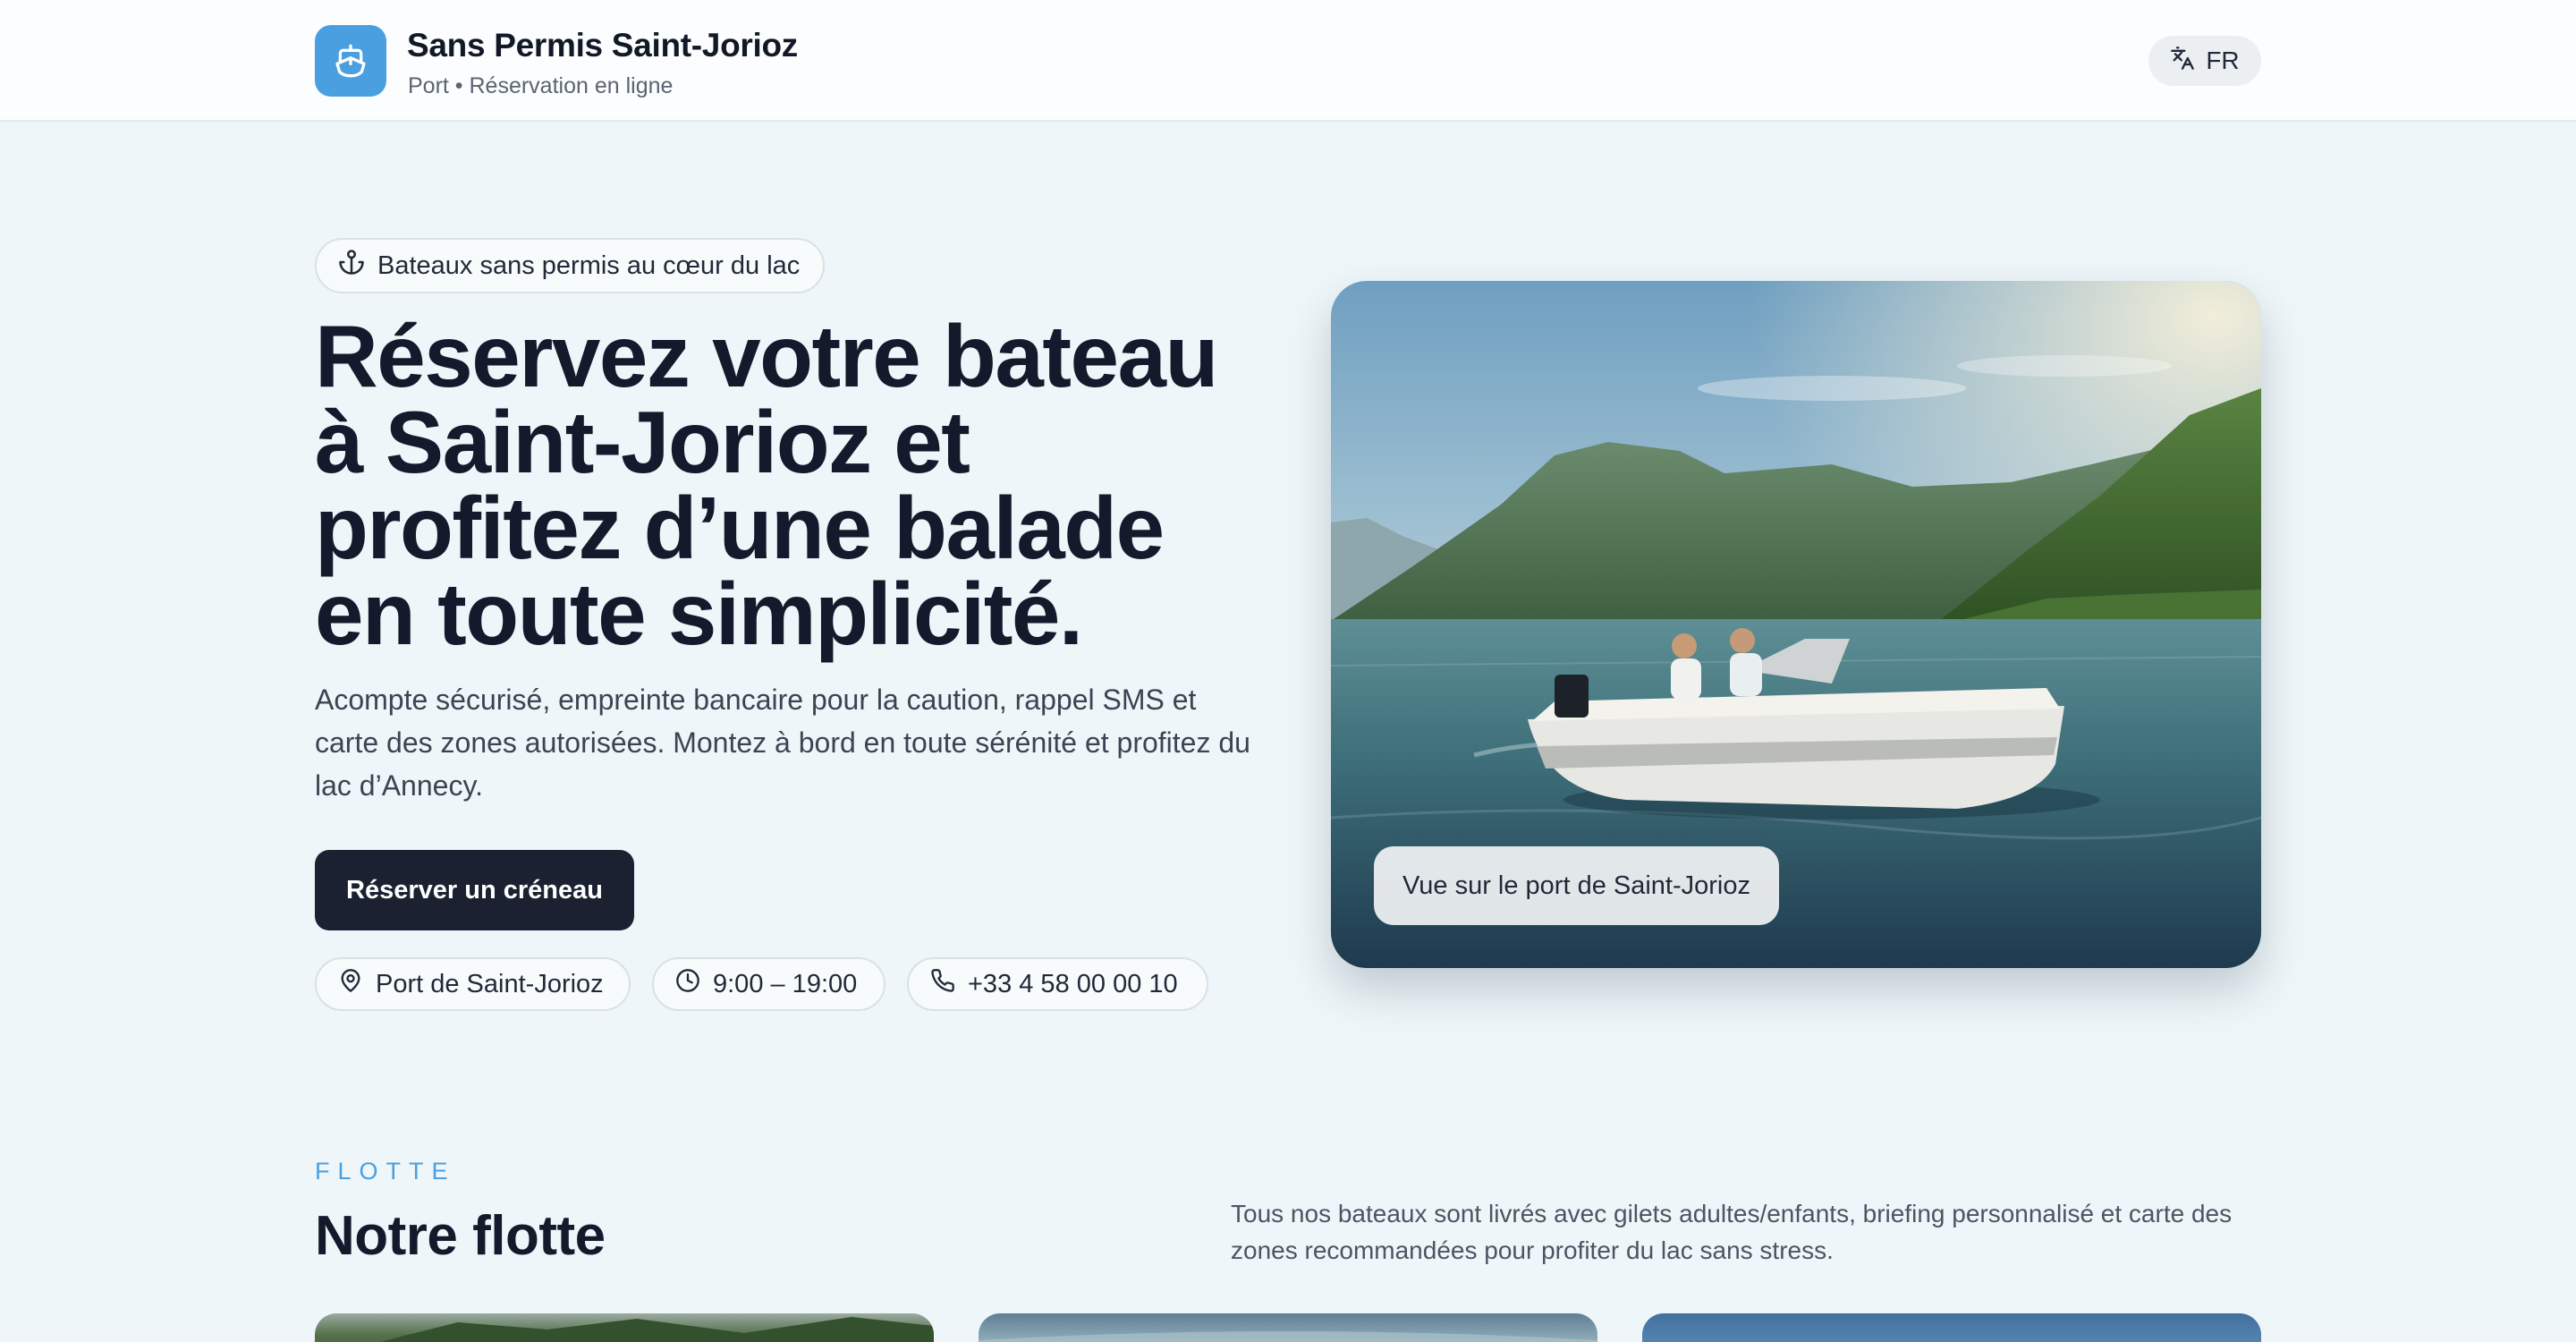 The width and height of the screenshot is (2576, 1342). Describe the element at coordinates (350, 984) in the screenshot. I see `map-pin-icon` at that location.